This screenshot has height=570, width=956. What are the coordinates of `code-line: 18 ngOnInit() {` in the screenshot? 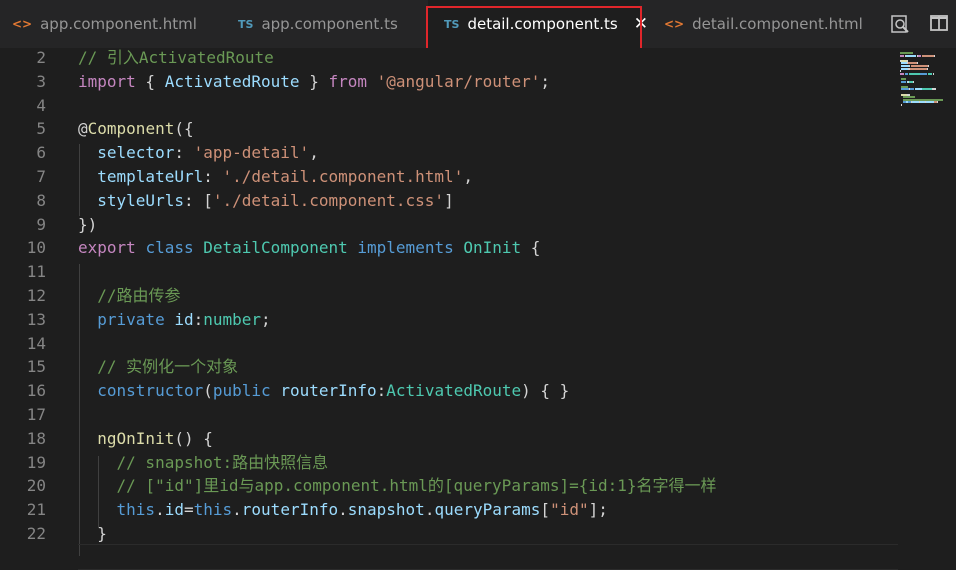 It's located at (449, 439).